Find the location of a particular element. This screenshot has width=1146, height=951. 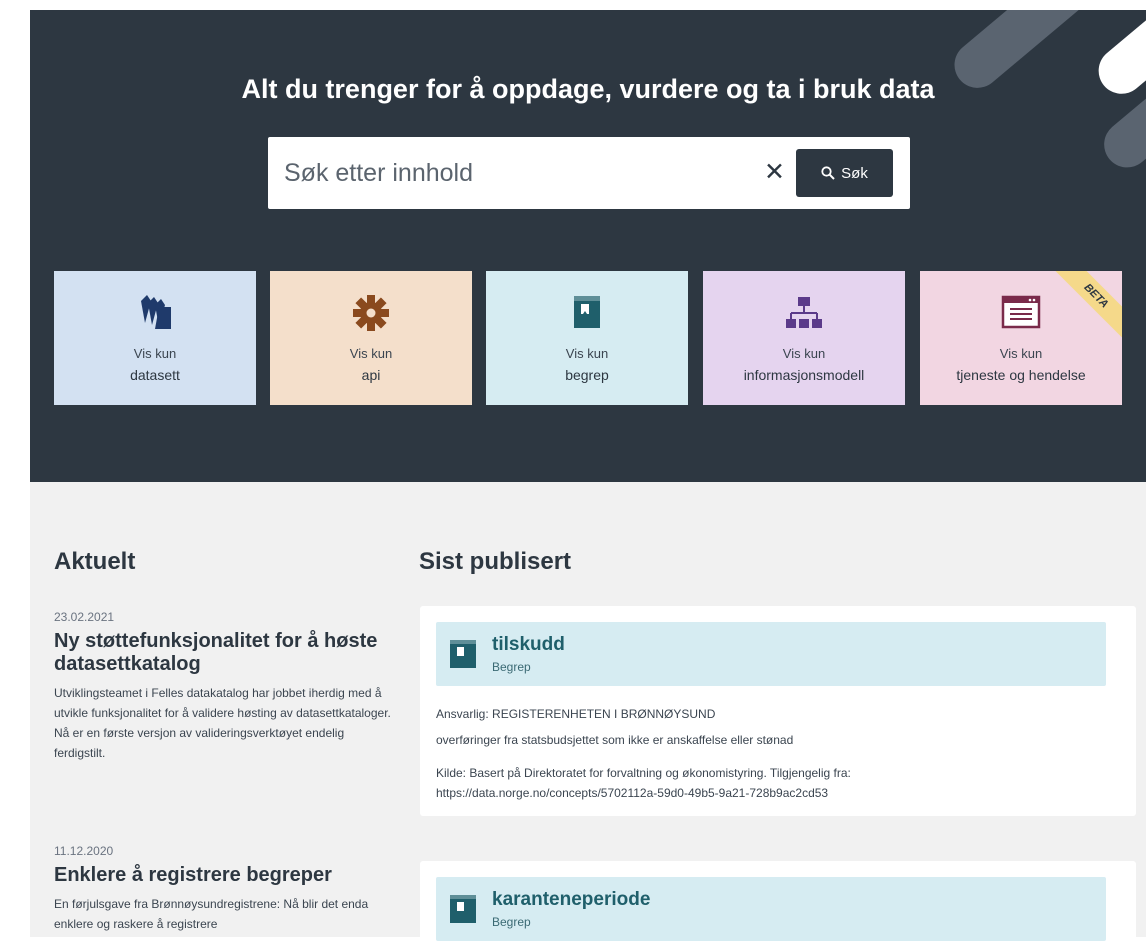

tile-api: Vis kun api is located at coordinates (371, 338).